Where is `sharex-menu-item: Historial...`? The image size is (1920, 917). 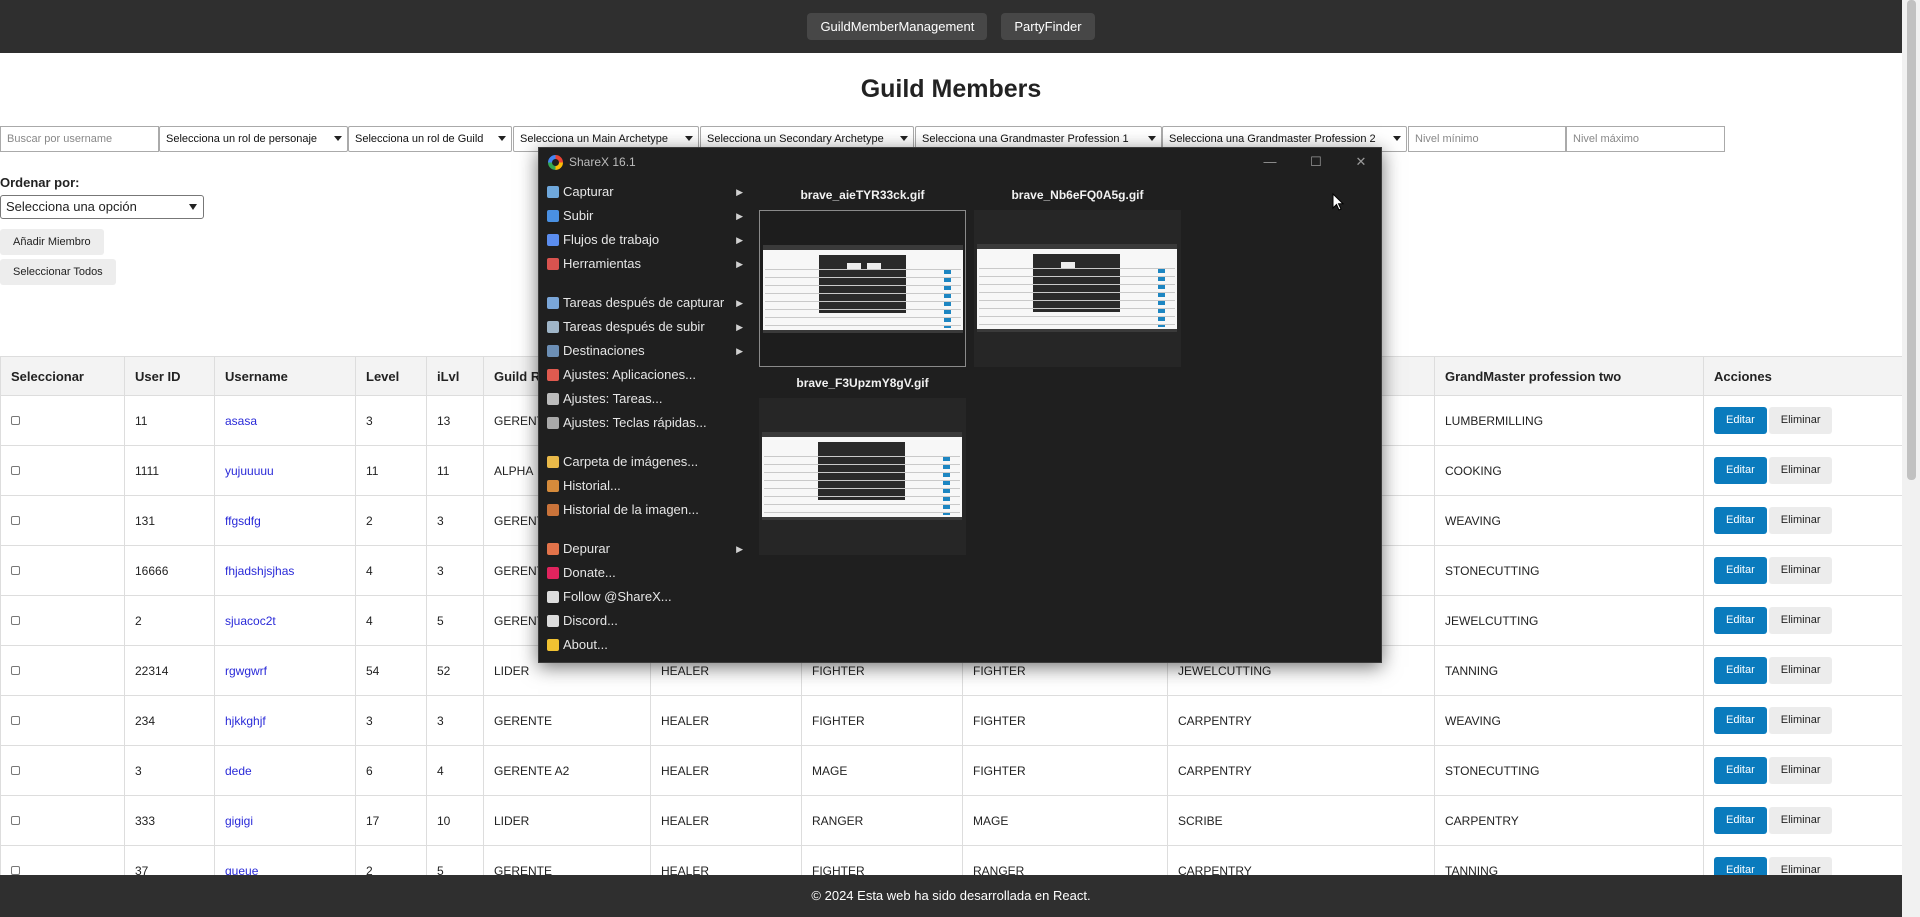
sharex-menu-item: Historial... is located at coordinates (647, 486).